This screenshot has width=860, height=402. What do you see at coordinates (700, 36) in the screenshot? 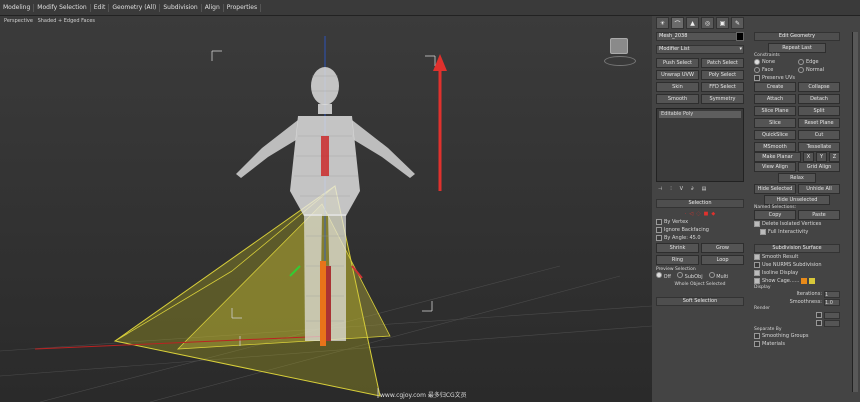
I see `object-name-field: Mesh_2038` at bounding box center [700, 36].